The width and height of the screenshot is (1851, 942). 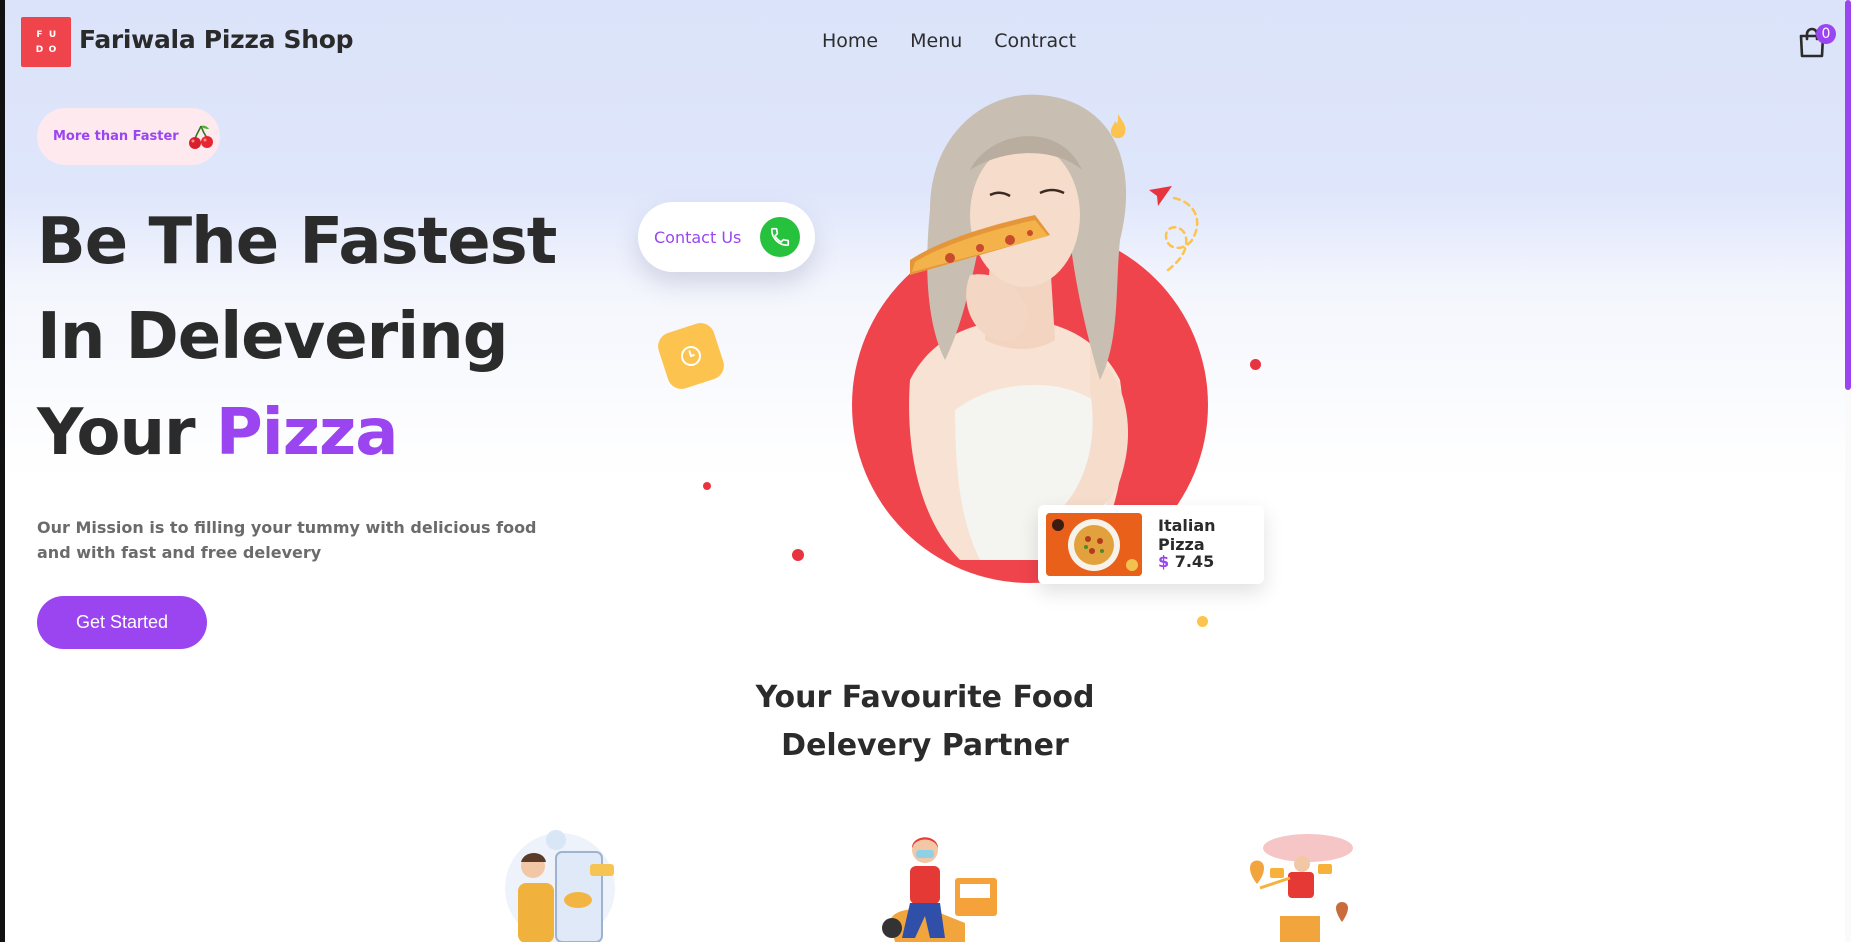 What do you see at coordinates (925, 697) in the screenshot?
I see `section-title-line-1: Your Favourite Food` at bounding box center [925, 697].